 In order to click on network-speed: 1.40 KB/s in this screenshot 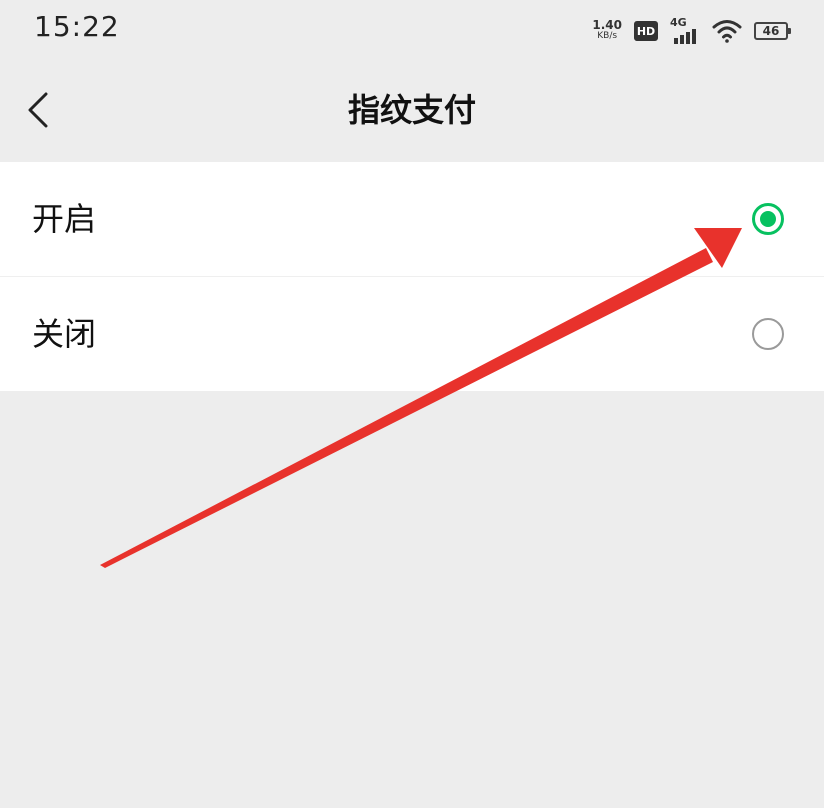, I will do `click(607, 30)`.